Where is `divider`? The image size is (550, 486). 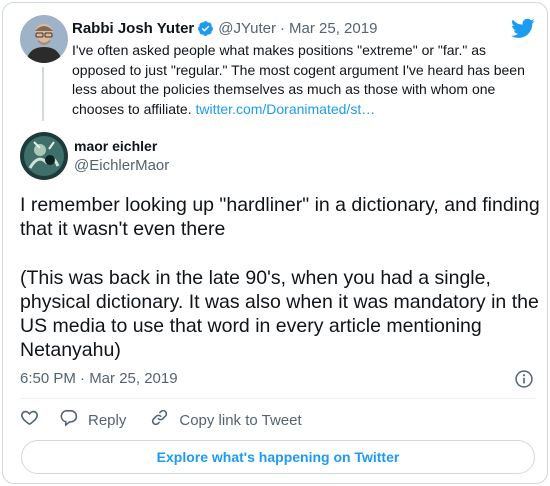 divider is located at coordinates (278, 398).